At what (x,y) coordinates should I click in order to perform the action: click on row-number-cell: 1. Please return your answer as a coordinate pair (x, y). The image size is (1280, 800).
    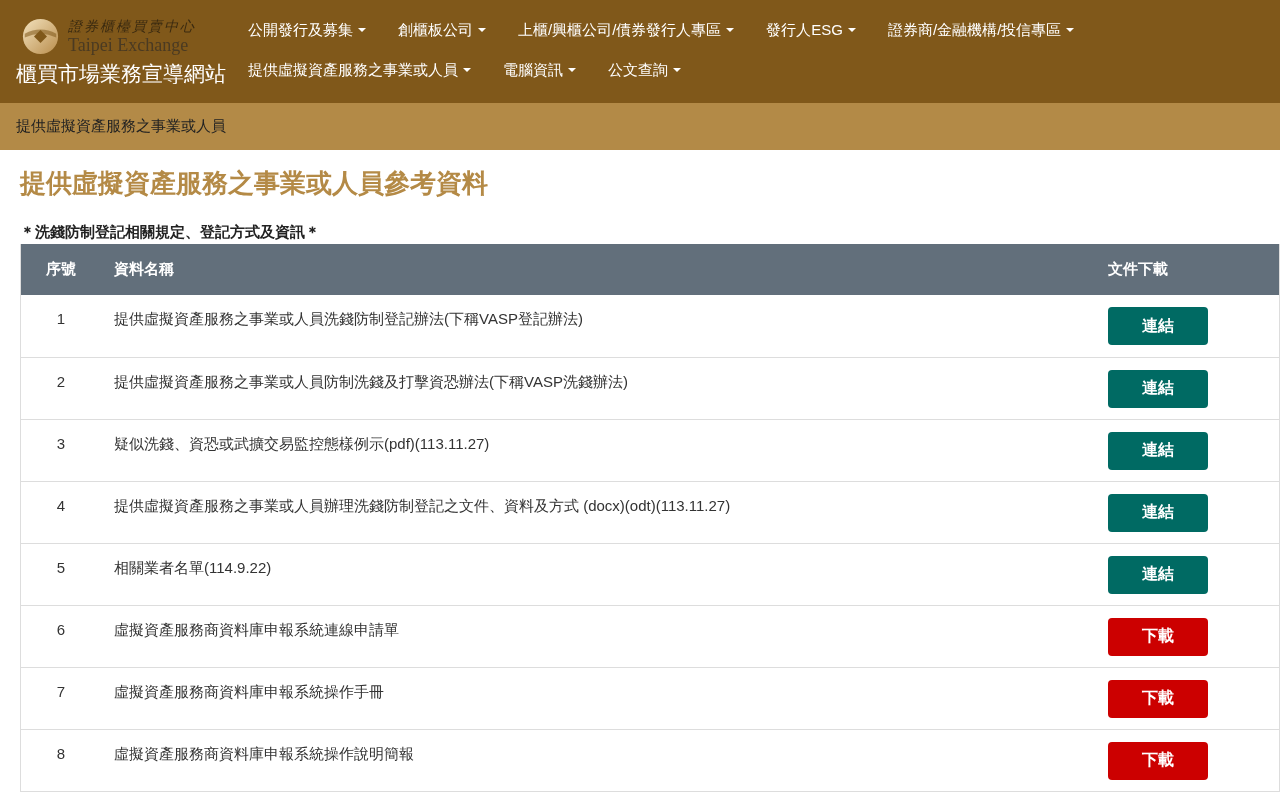
    Looking at the image, I should click on (60, 326).